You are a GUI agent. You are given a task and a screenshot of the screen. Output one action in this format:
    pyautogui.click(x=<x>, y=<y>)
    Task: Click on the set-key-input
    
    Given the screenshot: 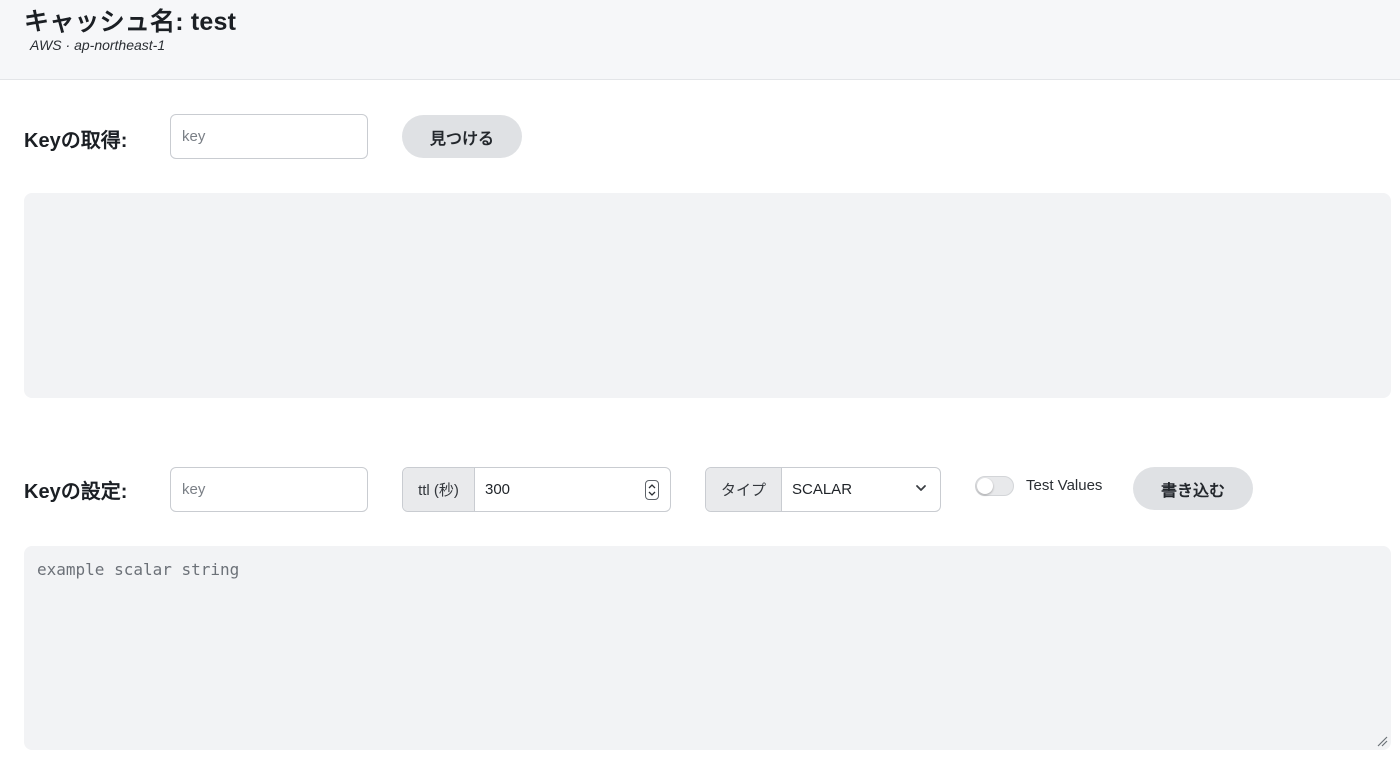 What is the action you would take?
    pyautogui.click(x=269, y=489)
    